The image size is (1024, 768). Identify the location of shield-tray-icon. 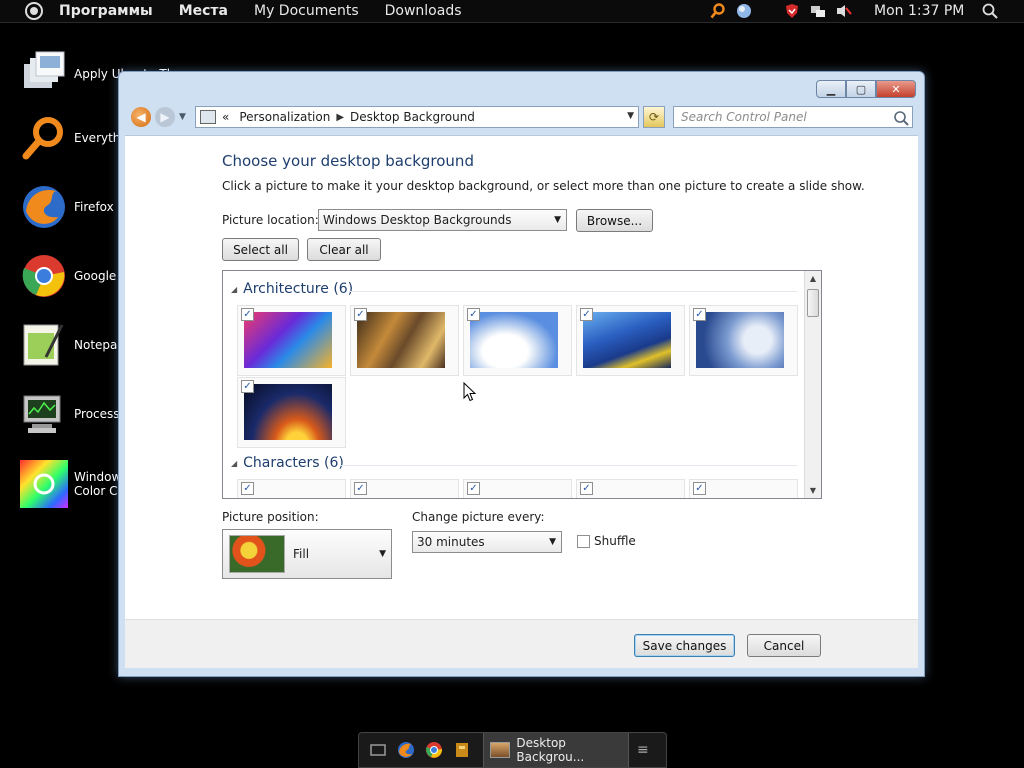
(792, 11).